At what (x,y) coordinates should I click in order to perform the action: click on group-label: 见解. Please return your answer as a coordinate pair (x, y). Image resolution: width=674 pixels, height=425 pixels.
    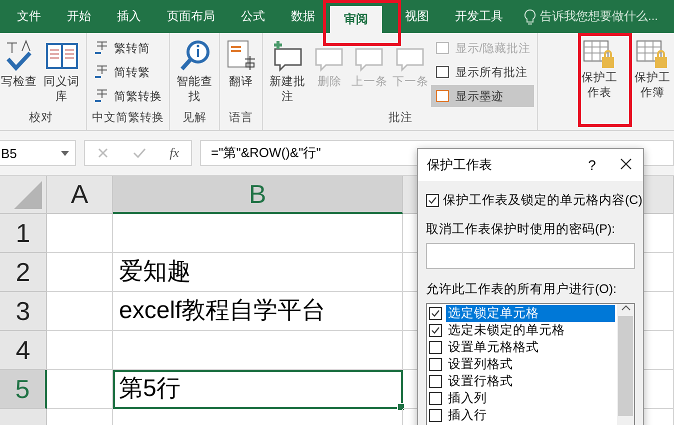
    Looking at the image, I should click on (194, 118).